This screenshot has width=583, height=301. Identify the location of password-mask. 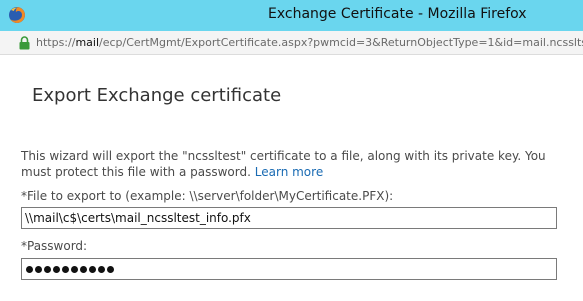
(290, 269).